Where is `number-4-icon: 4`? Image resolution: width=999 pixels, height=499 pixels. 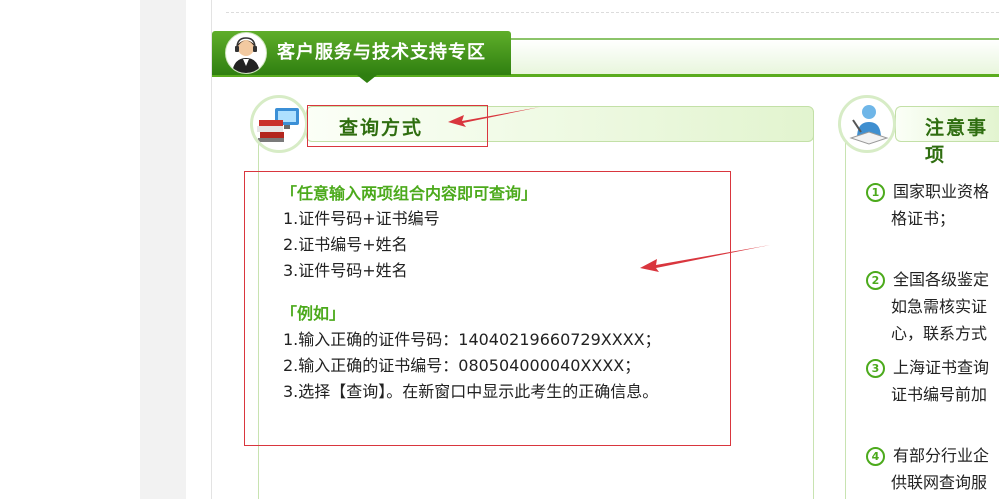
number-4-icon: 4 is located at coordinates (875, 456).